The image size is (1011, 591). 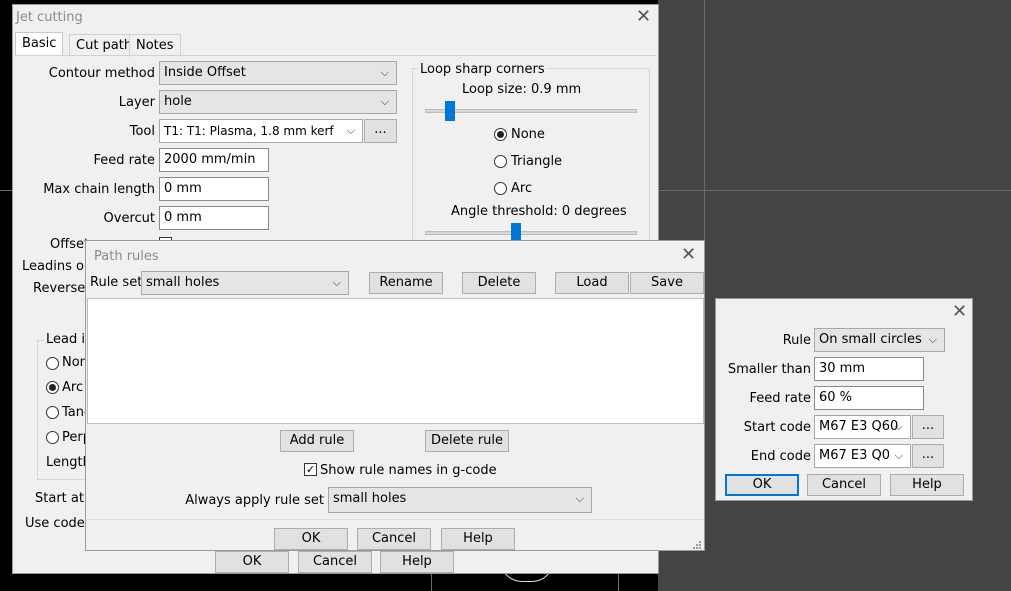 I want to click on rule-label: Rule, so click(x=796, y=340).